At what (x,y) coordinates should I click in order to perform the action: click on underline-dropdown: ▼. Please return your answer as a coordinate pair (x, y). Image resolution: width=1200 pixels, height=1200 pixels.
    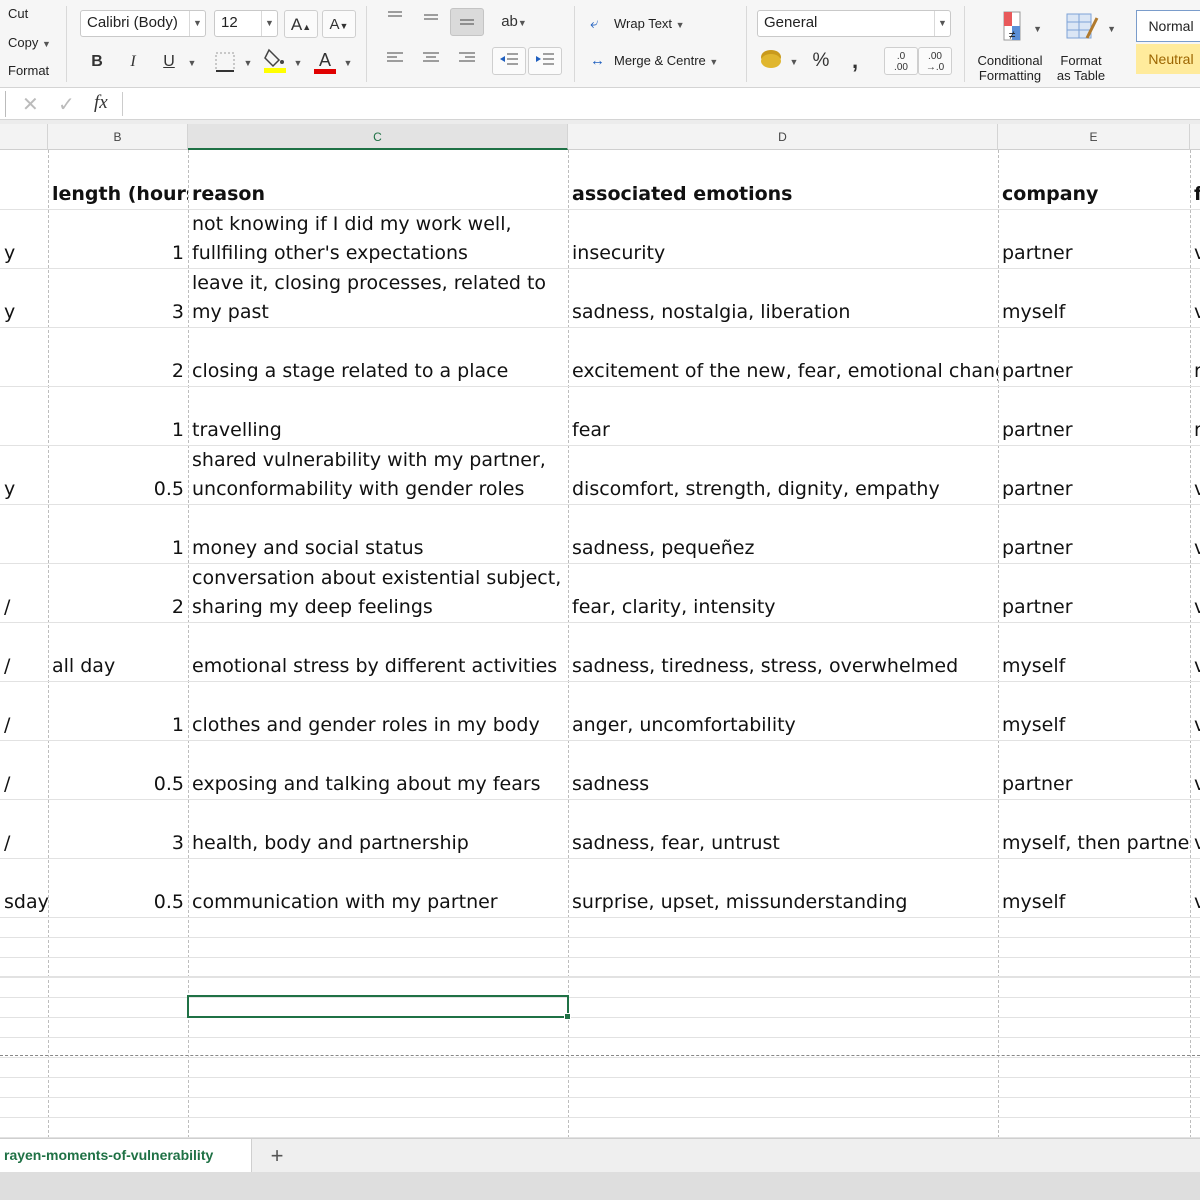
    Looking at the image, I should click on (192, 62).